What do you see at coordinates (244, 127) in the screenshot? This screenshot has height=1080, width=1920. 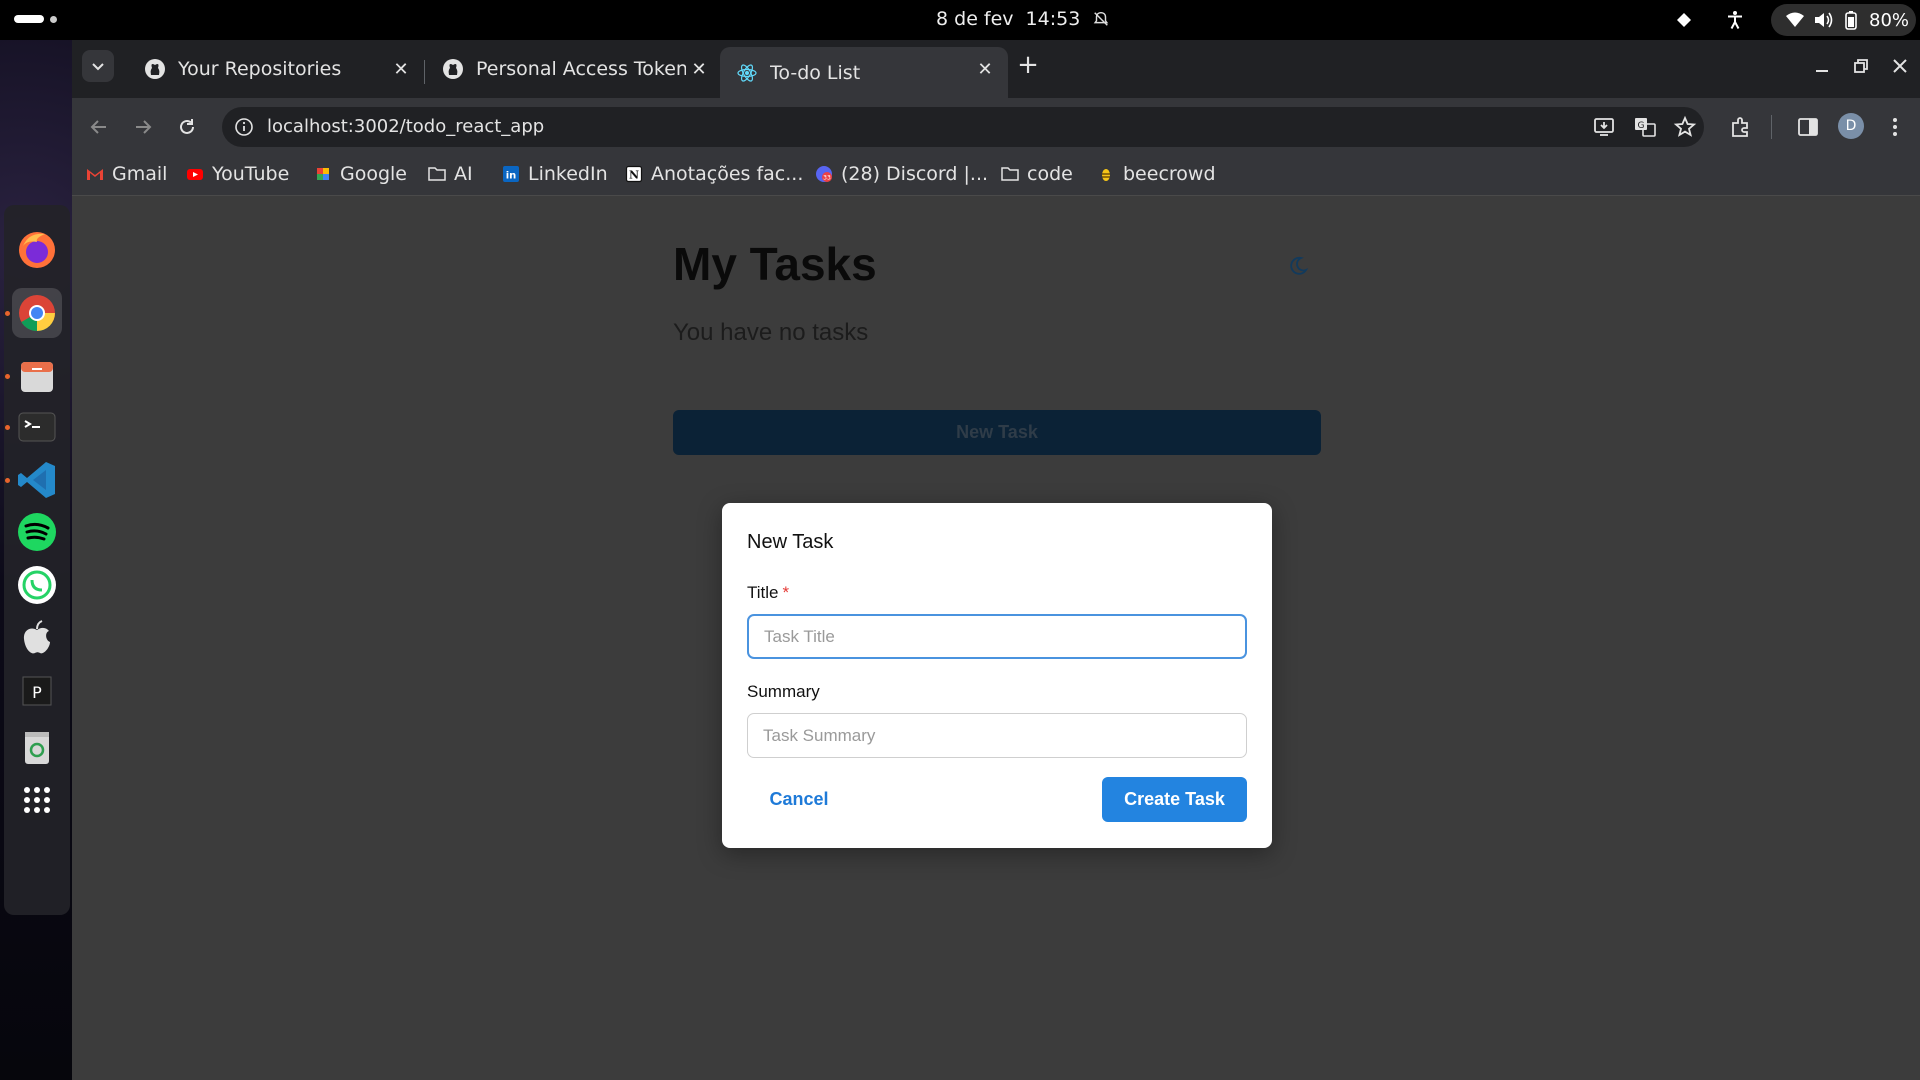 I see `site-info-icon` at bounding box center [244, 127].